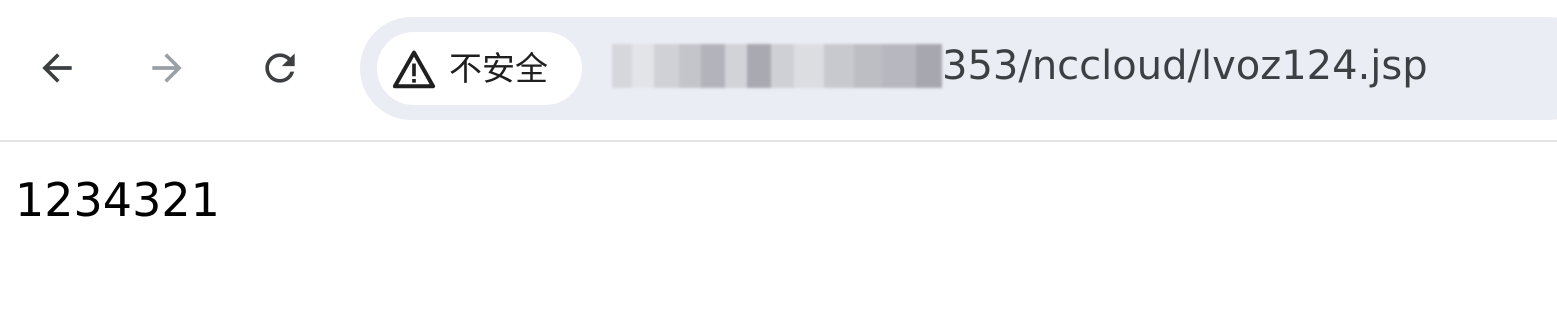 This screenshot has height=334, width=1557. I want to click on reload-button, so click(280, 68).